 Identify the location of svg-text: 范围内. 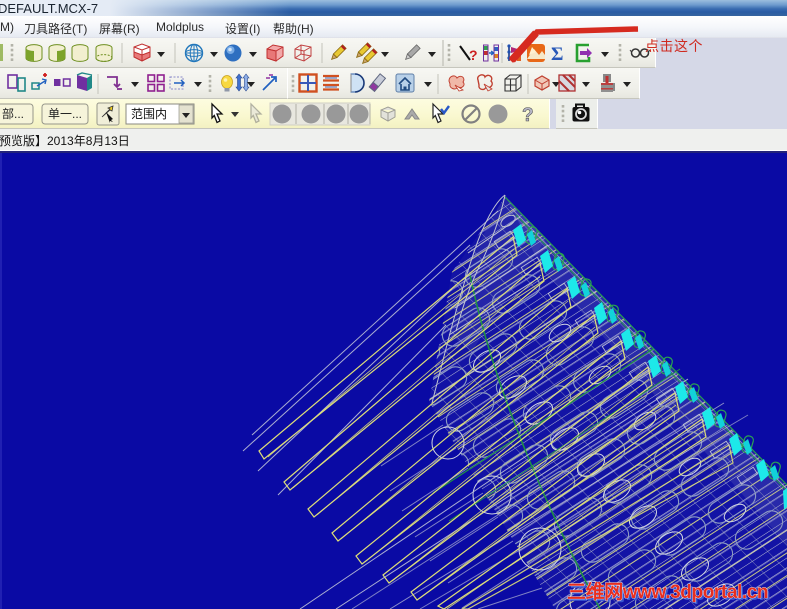
(149, 114).